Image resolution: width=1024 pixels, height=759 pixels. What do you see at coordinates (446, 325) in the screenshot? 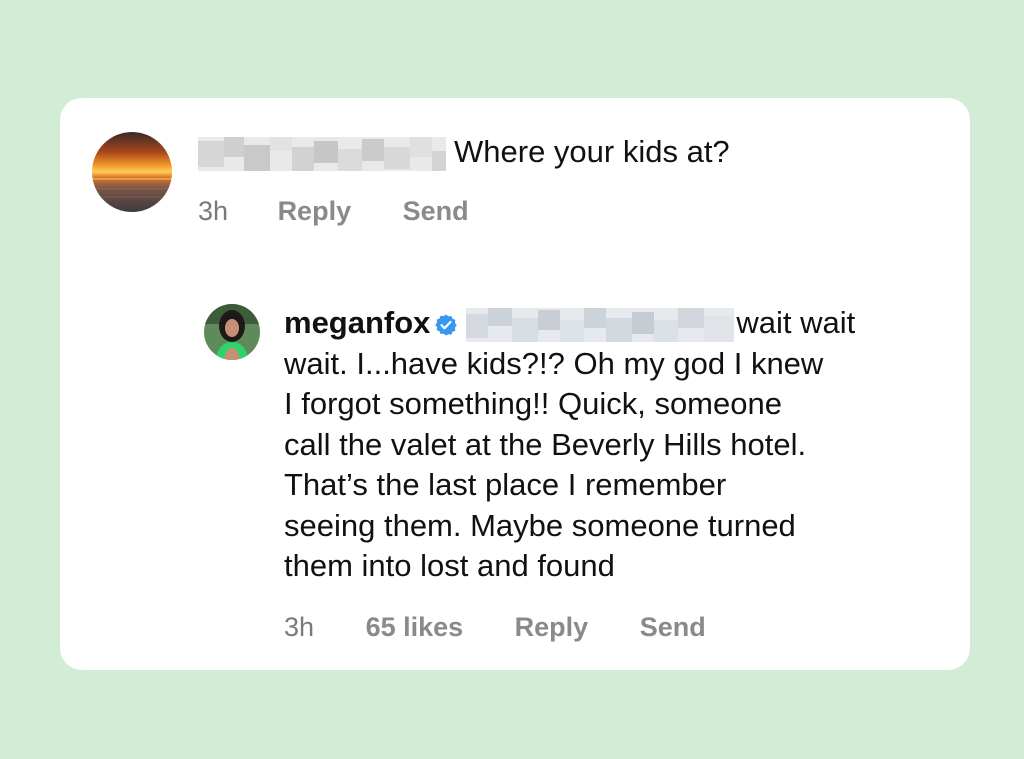
I see `verified-badge-icon` at bounding box center [446, 325].